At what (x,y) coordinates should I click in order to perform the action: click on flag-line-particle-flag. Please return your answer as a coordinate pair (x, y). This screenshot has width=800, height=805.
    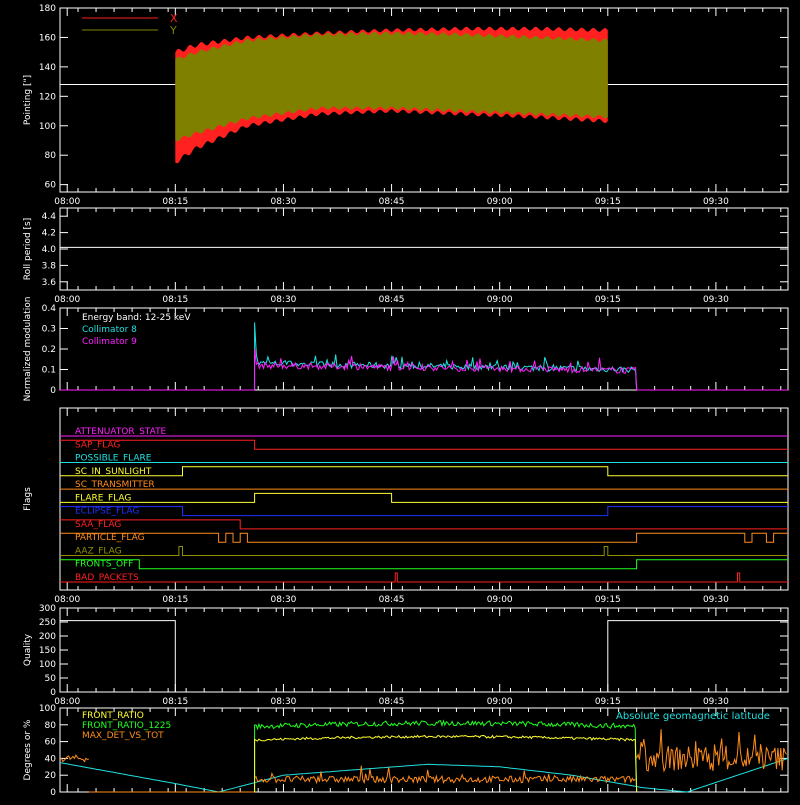
    Looking at the image, I should click on (424, 537).